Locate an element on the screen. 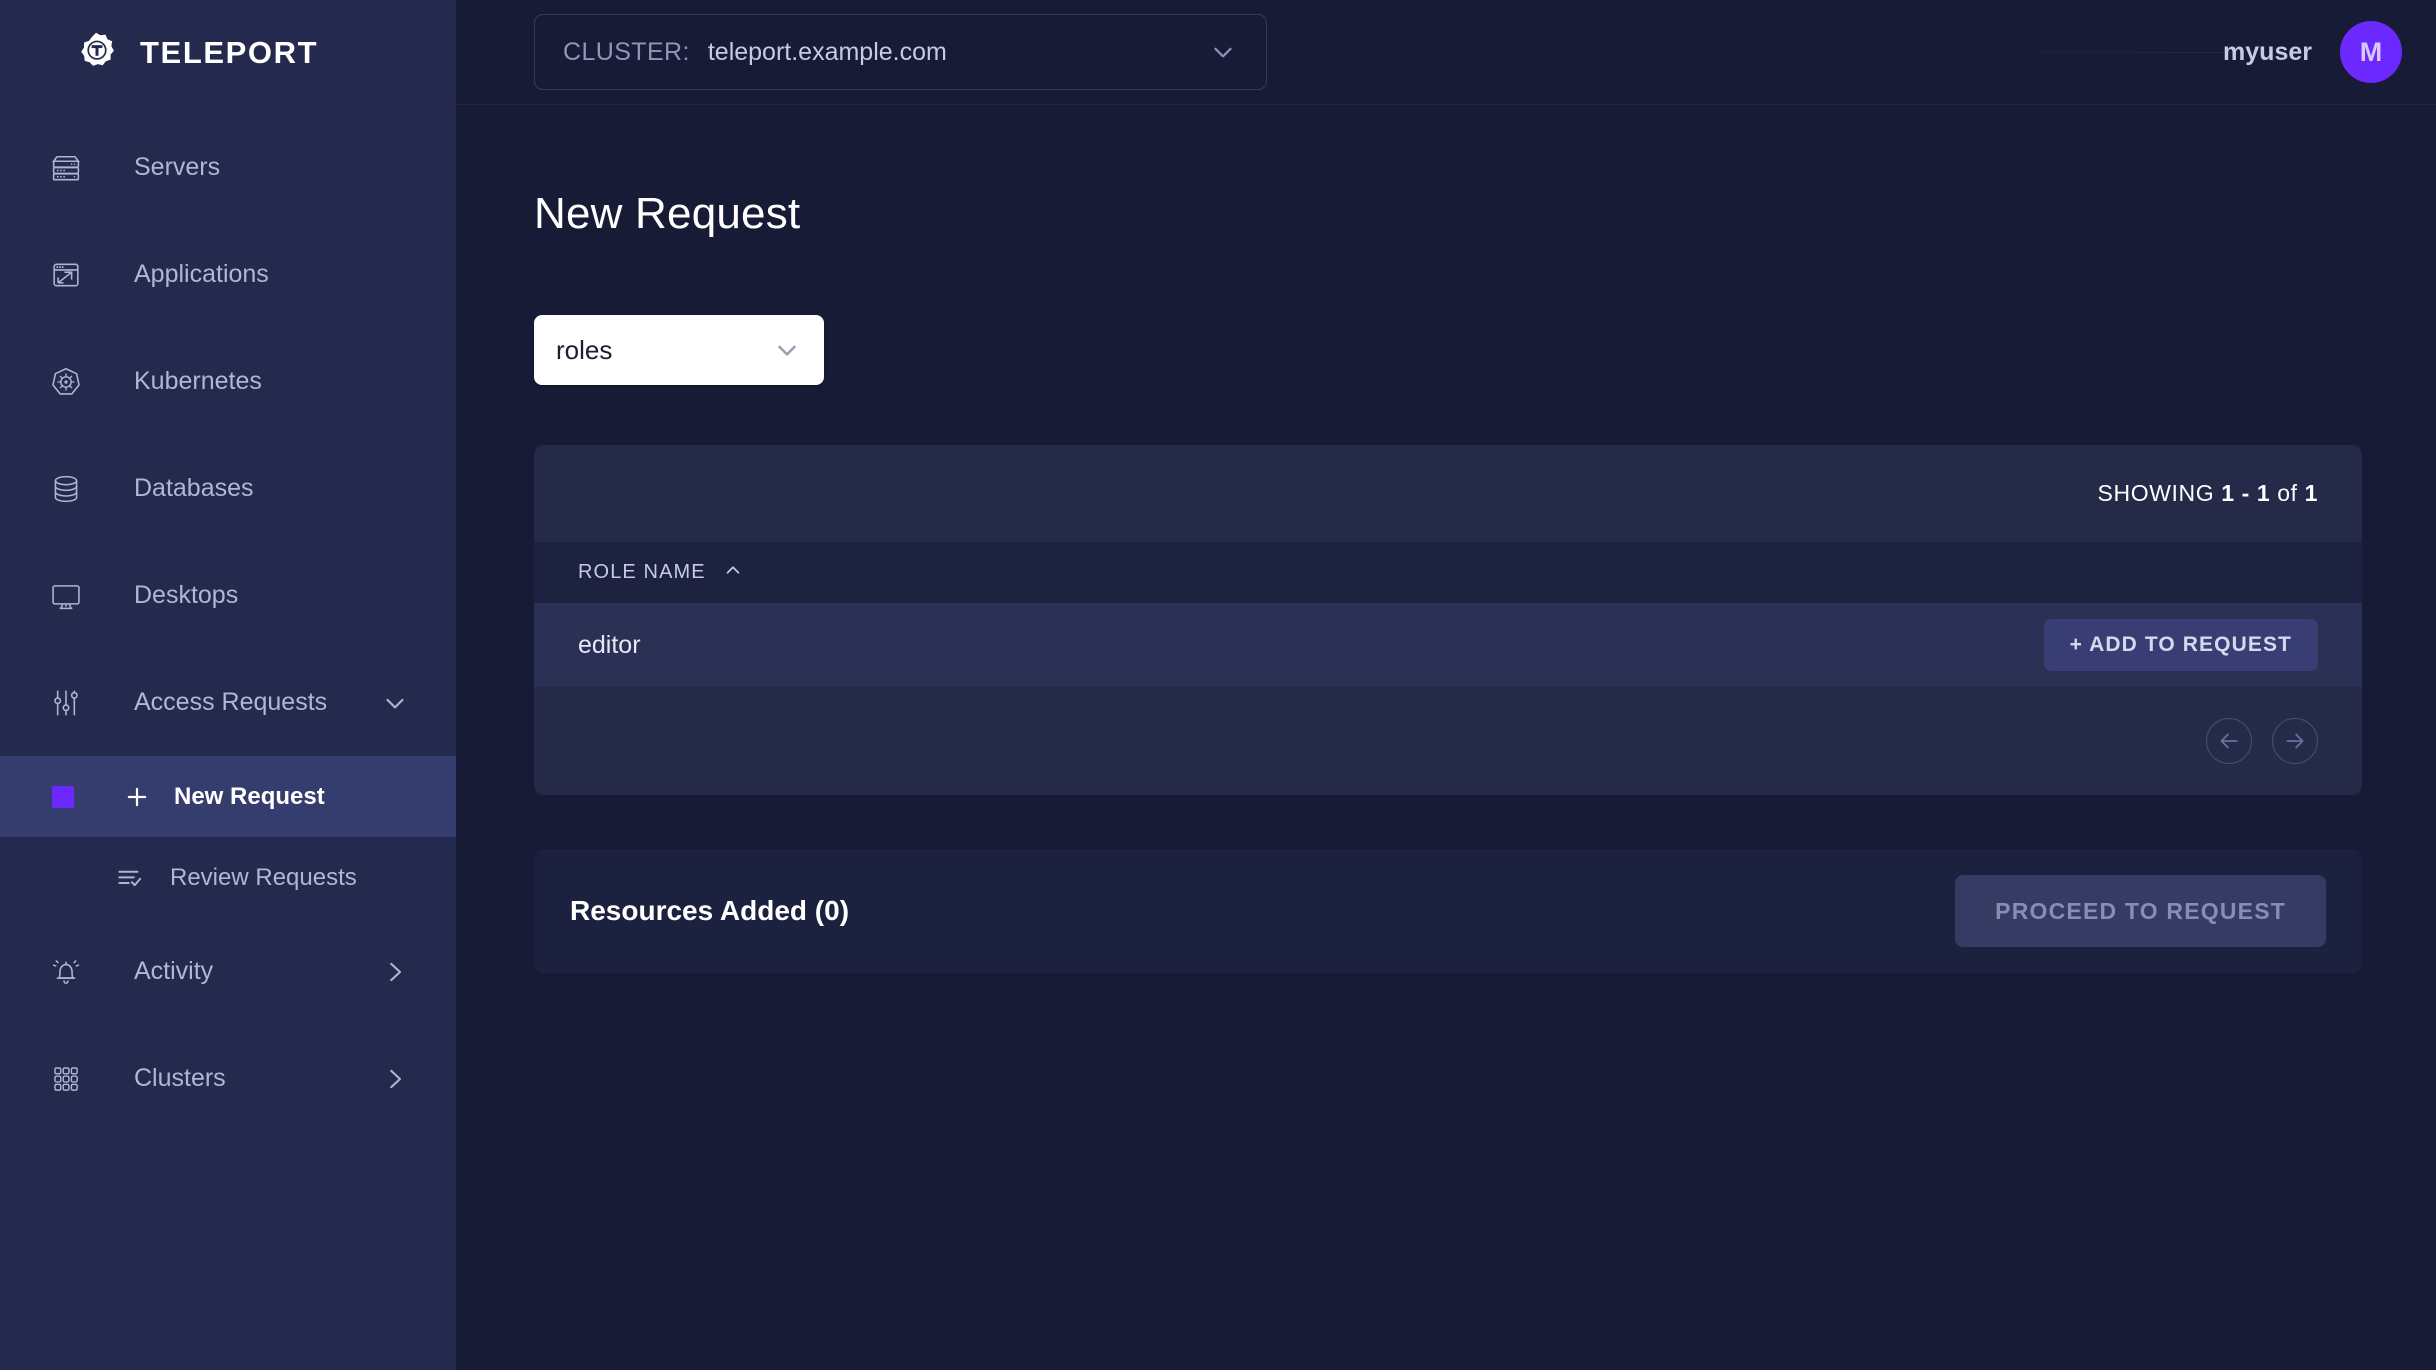  username-label: myuser is located at coordinates (2267, 51).